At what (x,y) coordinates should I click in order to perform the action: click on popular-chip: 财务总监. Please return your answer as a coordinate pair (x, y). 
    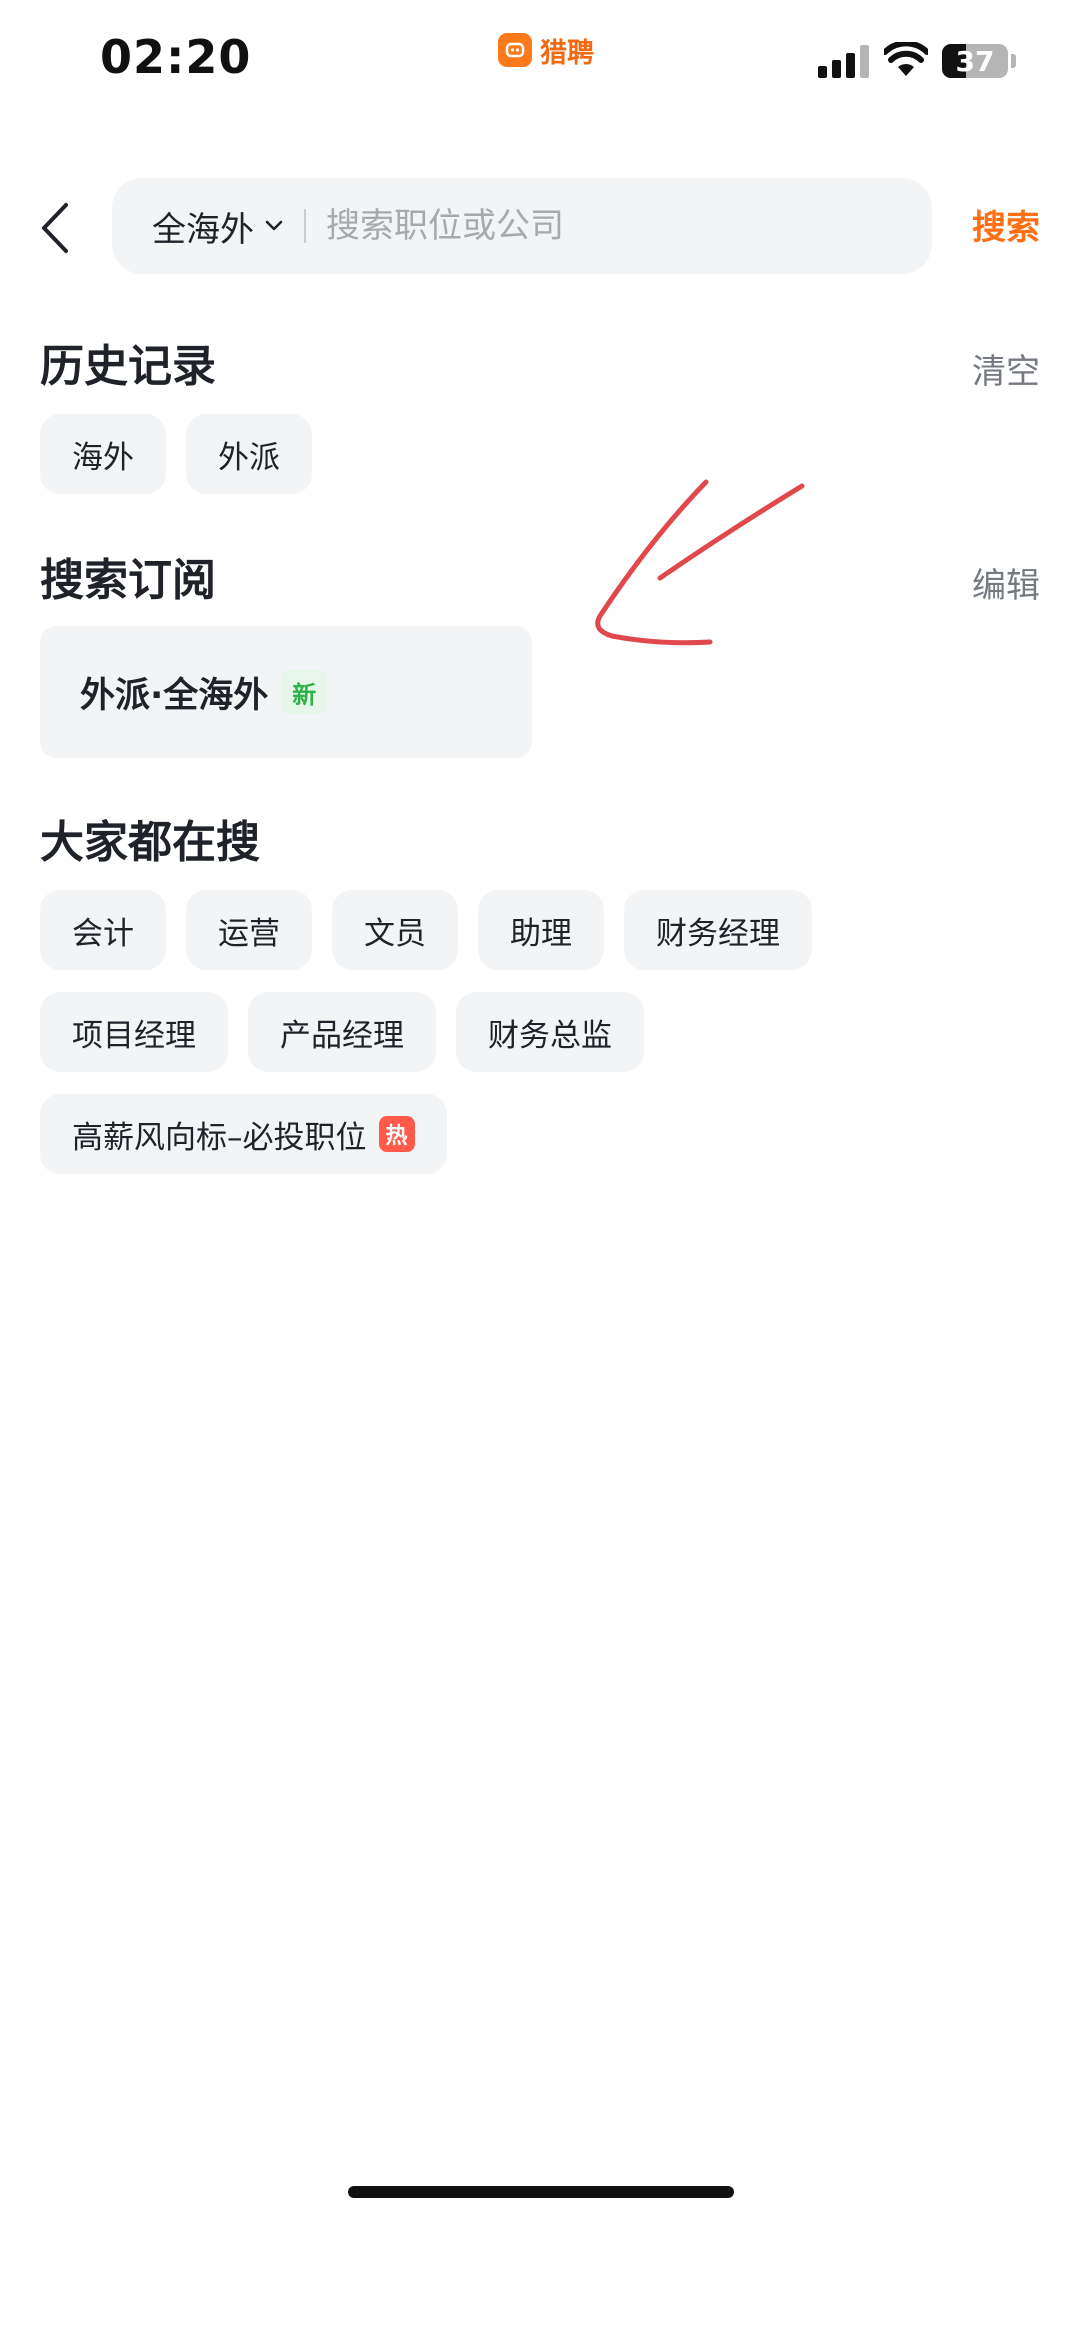
    Looking at the image, I should click on (550, 1032).